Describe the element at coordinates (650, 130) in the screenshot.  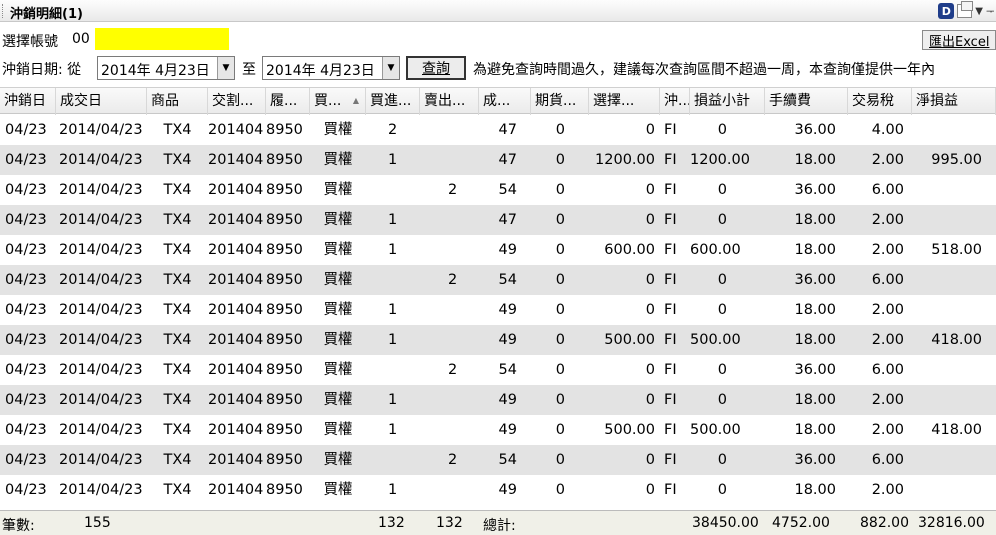
I see `cell-options-pl: 0` at that location.